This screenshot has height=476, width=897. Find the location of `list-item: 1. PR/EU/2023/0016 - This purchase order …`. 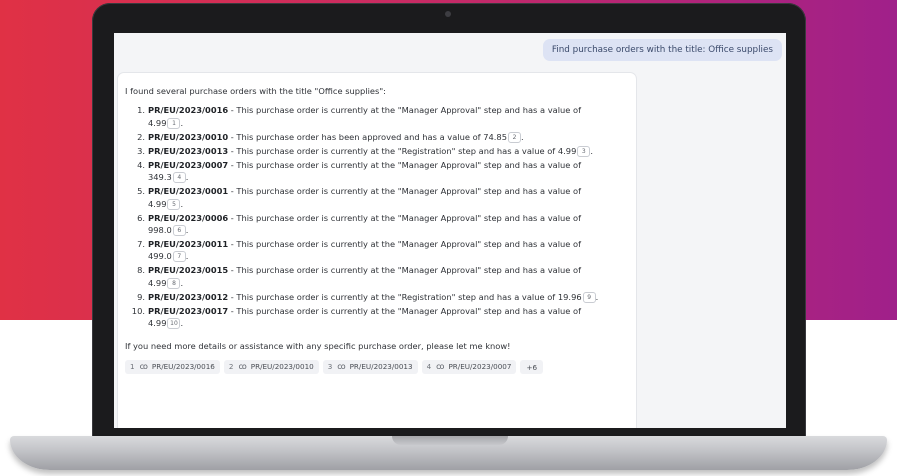

list-item: 1. PR/EU/2023/0016 - This purchase order … is located at coordinates (376, 116).